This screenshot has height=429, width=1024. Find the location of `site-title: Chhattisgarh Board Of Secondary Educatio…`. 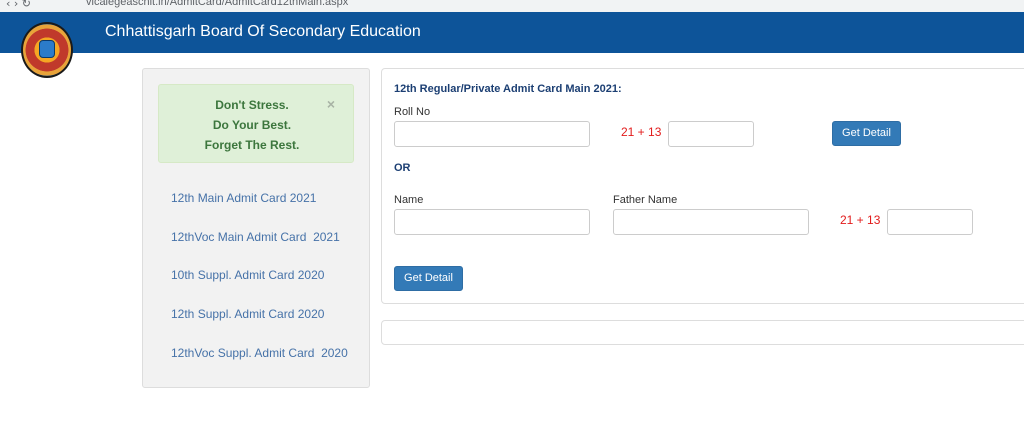

site-title: Chhattisgarh Board Of Secondary Educatio… is located at coordinates (263, 31).